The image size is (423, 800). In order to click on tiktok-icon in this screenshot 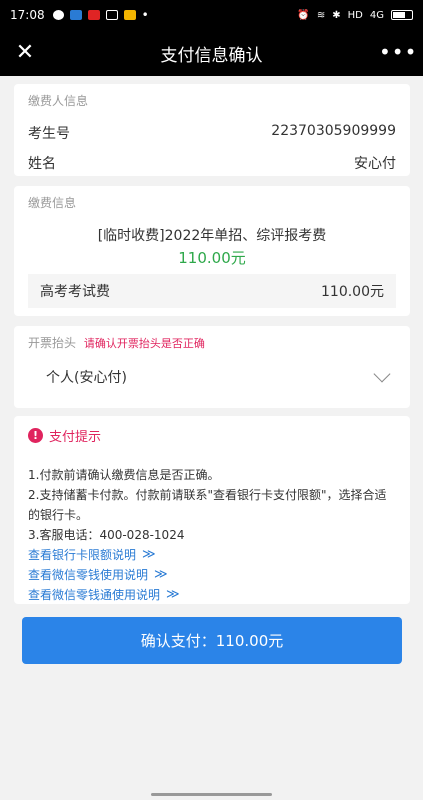, I will do `click(111, 15)`.